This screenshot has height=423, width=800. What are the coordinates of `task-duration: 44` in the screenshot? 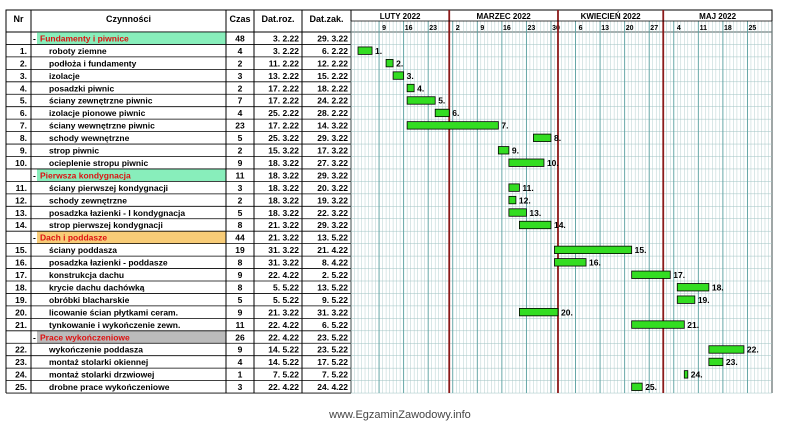 It's located at (240, 238).